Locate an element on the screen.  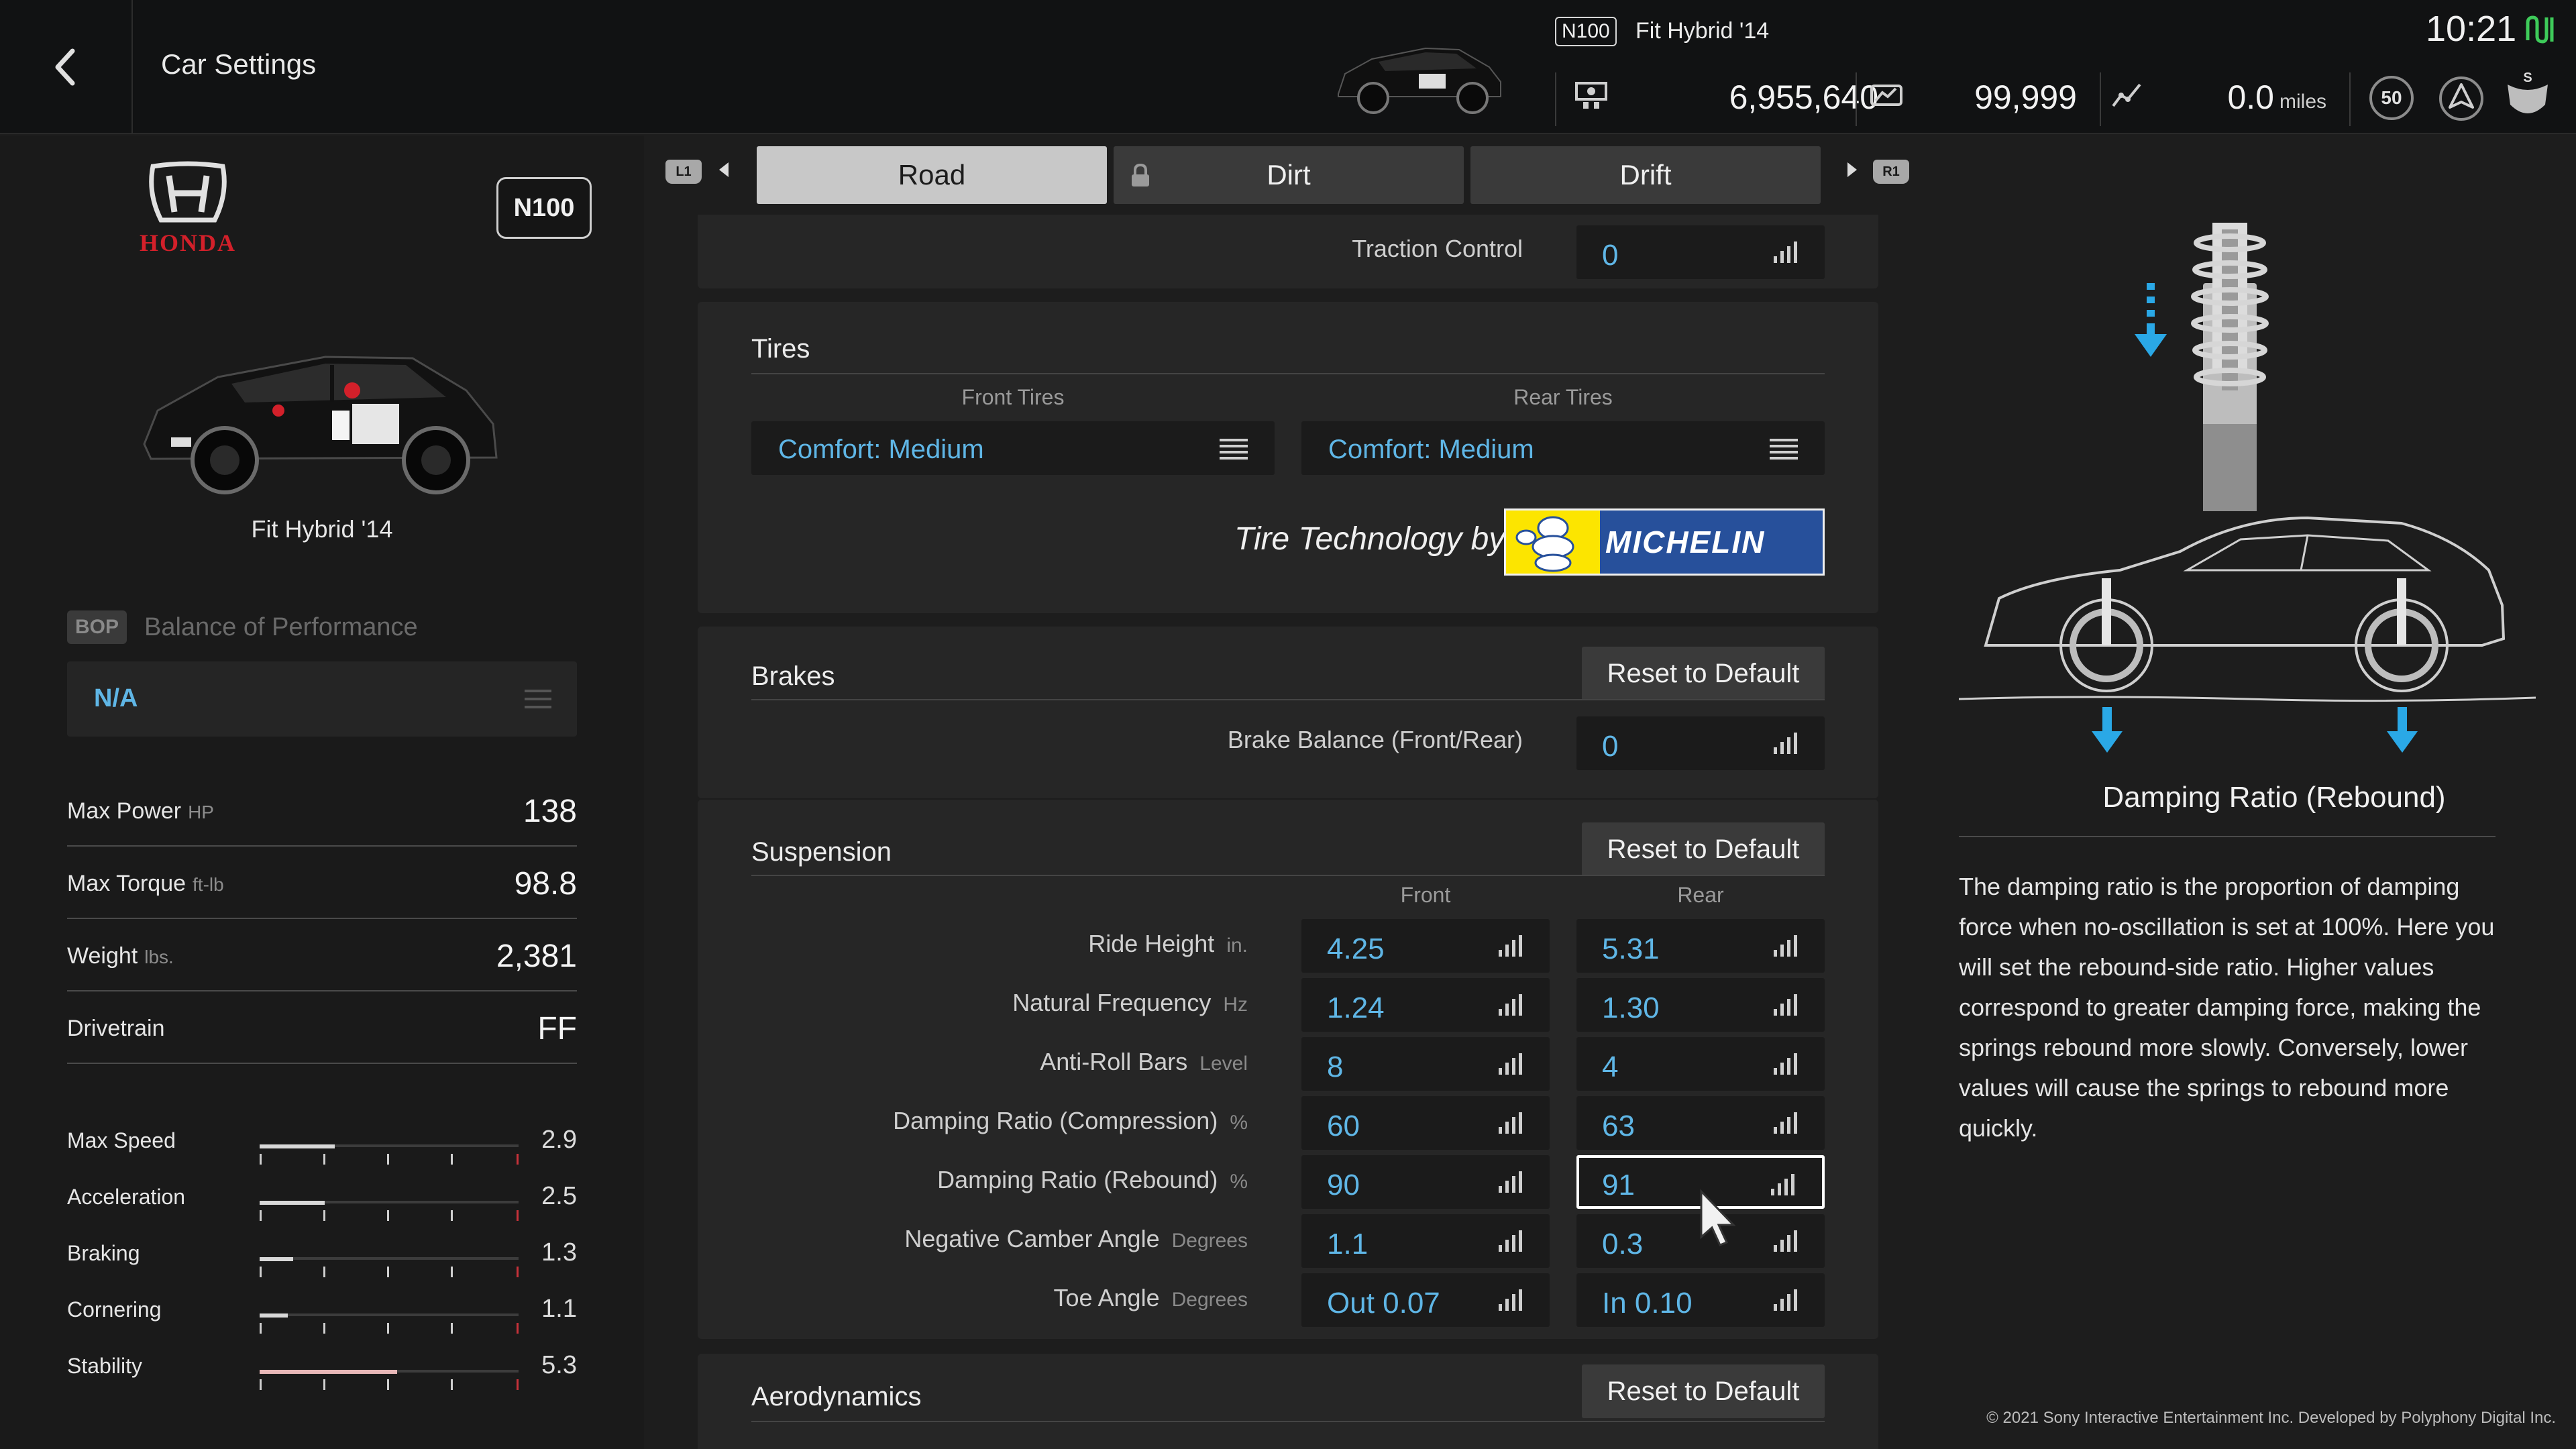
rear-toe-angle-value: In 0.10 is located at coordinates (1700, 1300).